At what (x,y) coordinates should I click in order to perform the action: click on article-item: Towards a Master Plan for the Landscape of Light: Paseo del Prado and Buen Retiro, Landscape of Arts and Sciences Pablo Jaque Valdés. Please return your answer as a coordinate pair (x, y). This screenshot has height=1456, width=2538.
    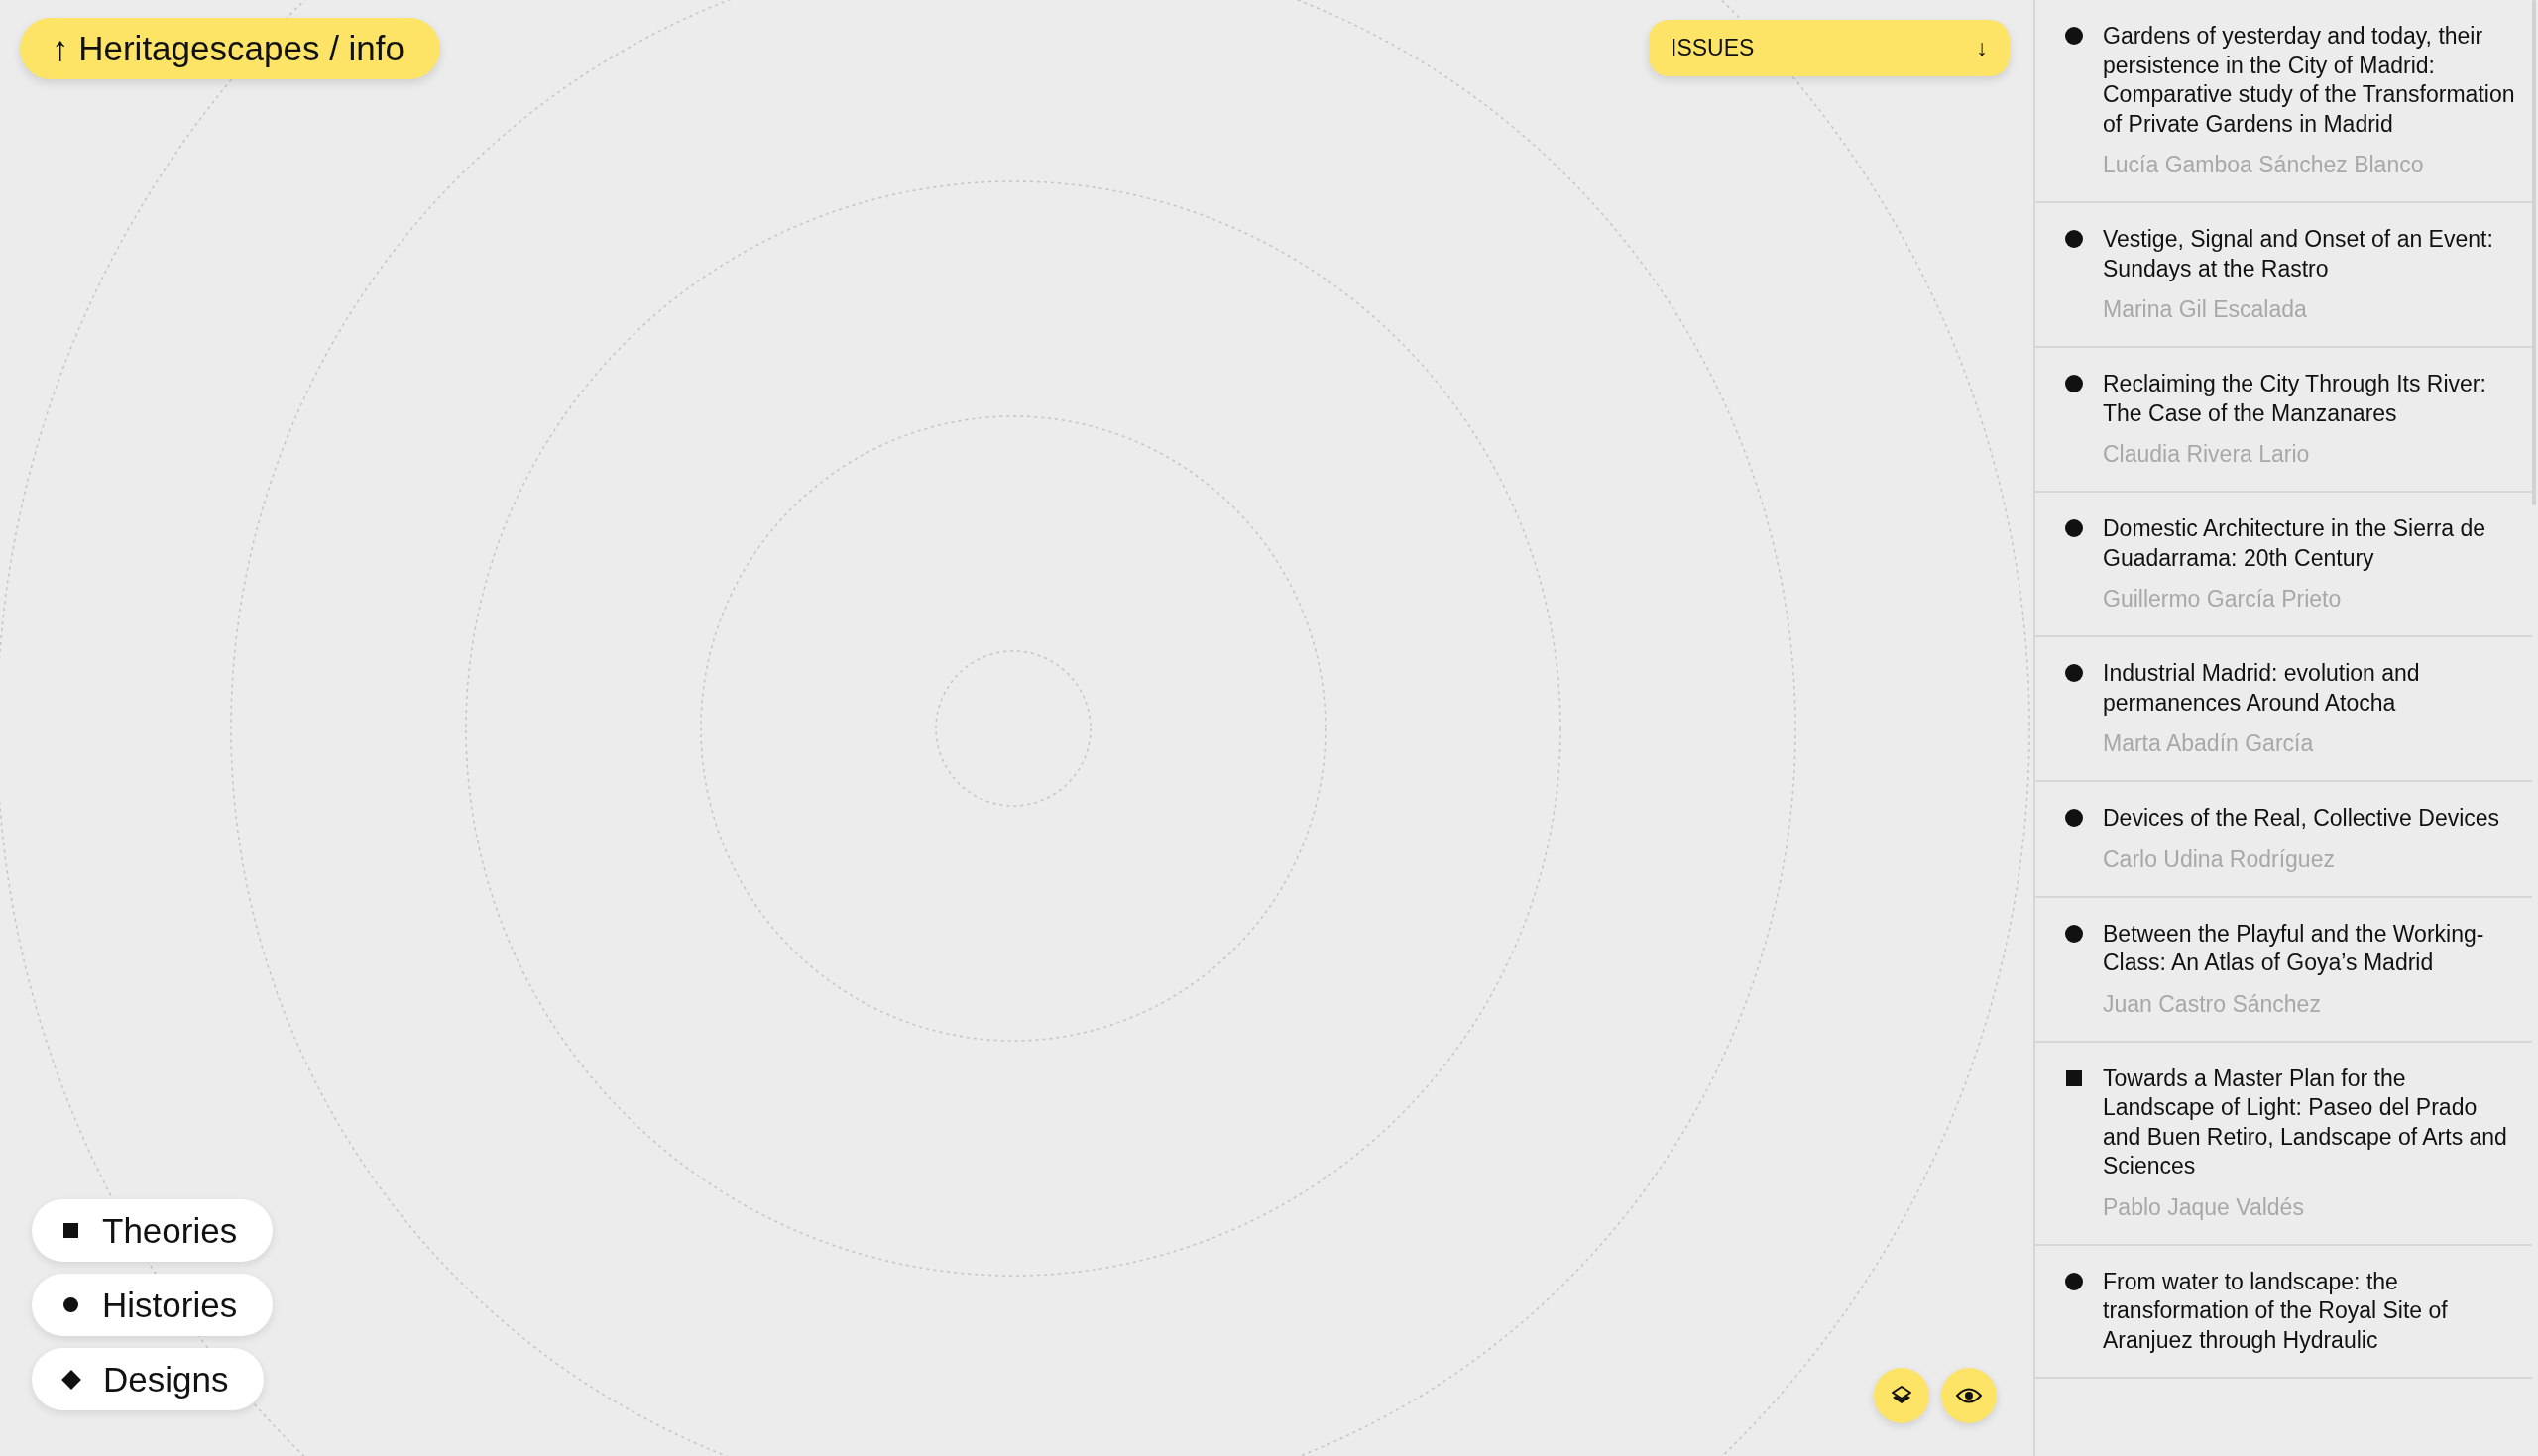
    Looking at the image, I should click on (2283, 1144).